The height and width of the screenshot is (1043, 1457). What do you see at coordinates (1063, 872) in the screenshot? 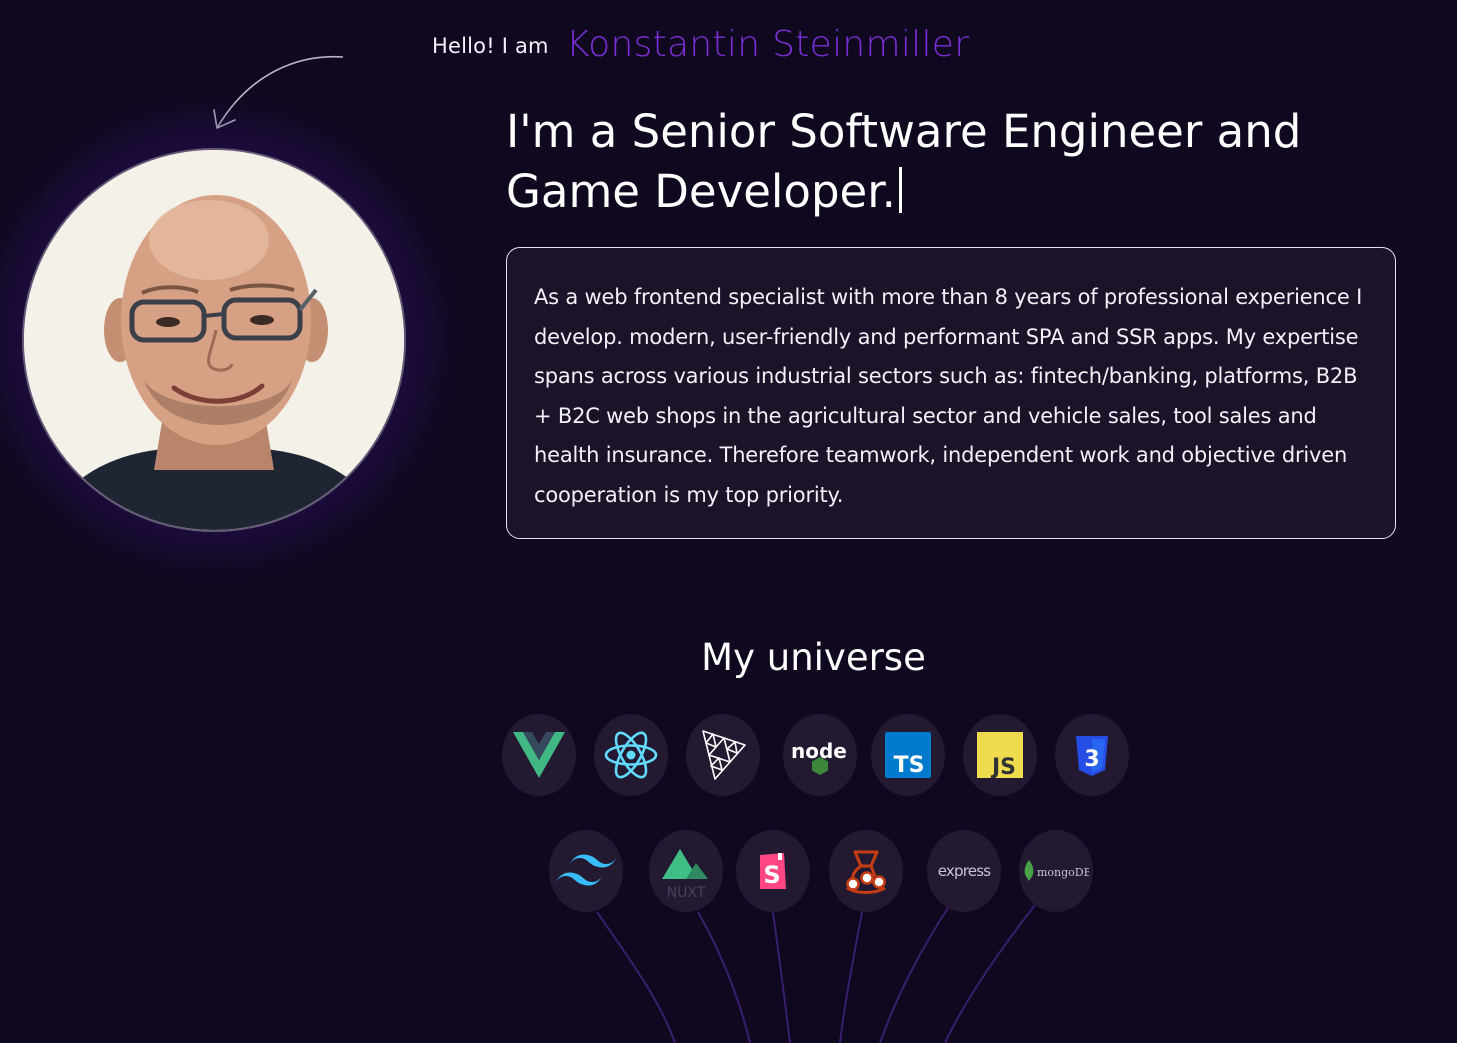
I see `mongodb-logo-text: mongoDB` at bounding box center [1063, 872].